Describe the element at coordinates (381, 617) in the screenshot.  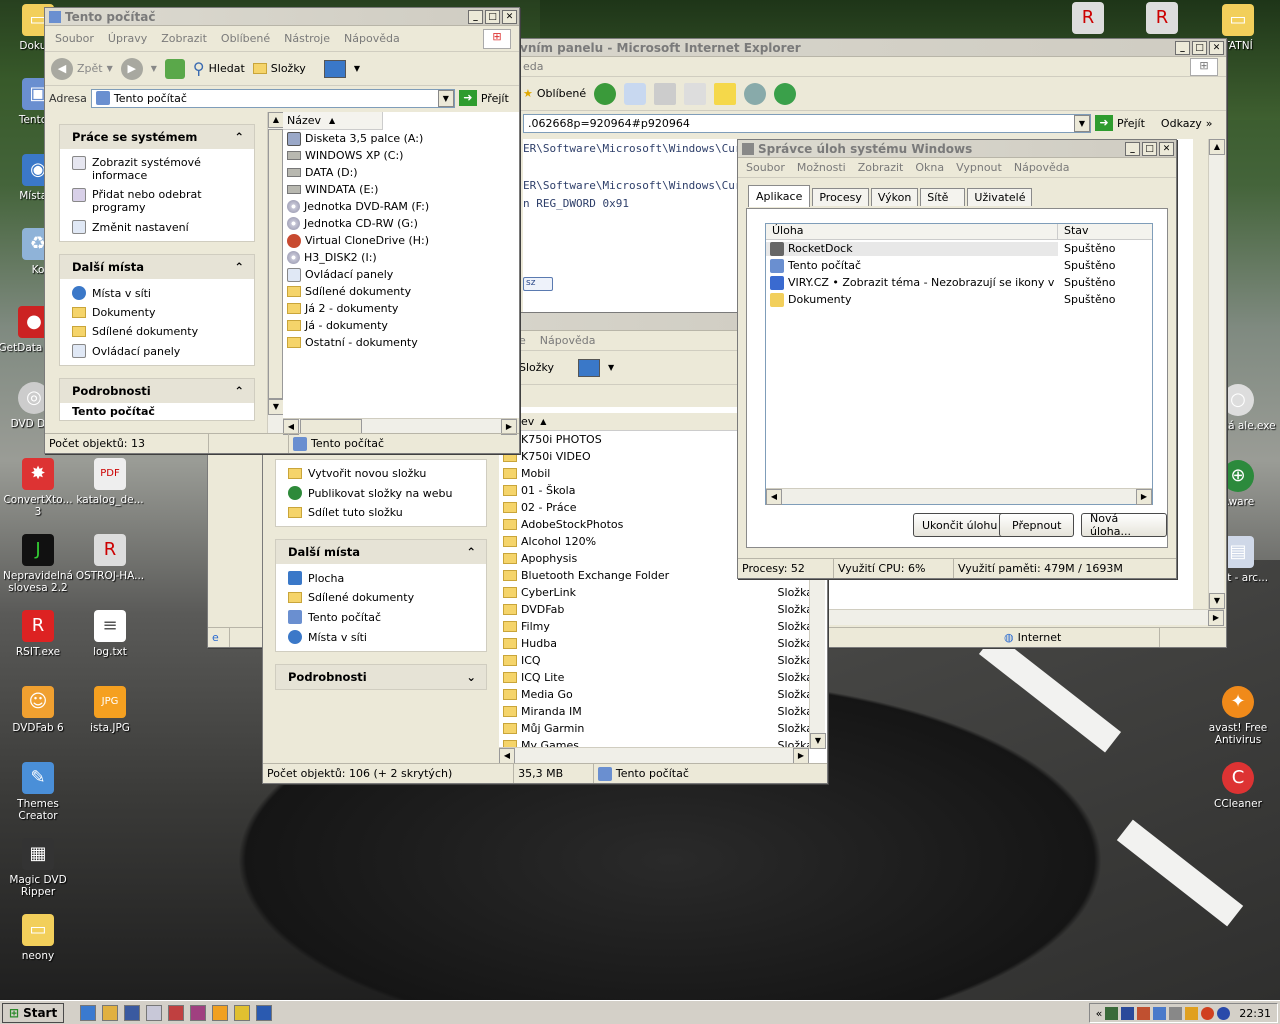
I see `place-my-computer: Tento počítač` at that location.